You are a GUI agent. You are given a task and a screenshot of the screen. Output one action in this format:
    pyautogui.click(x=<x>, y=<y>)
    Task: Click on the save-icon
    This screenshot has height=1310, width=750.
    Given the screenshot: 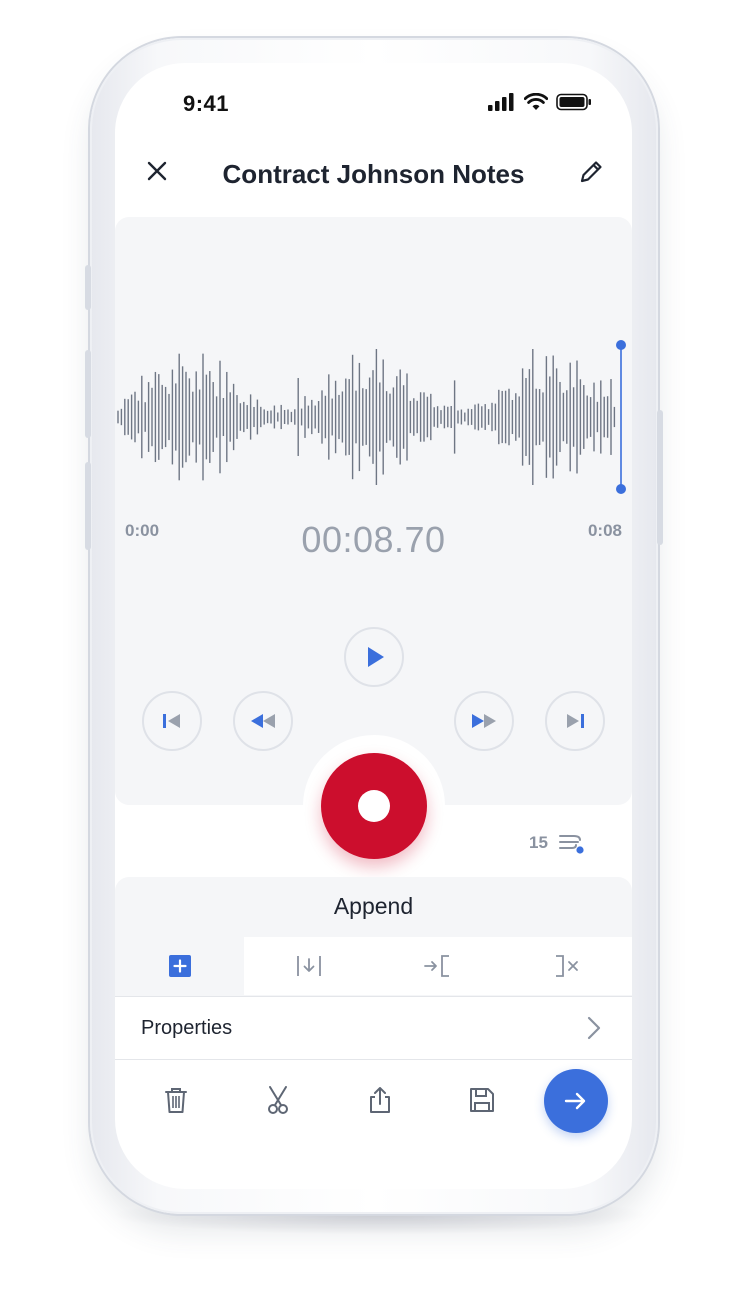 What is the action you would take?
    pyautogui.click(x=482, y=1100)
    